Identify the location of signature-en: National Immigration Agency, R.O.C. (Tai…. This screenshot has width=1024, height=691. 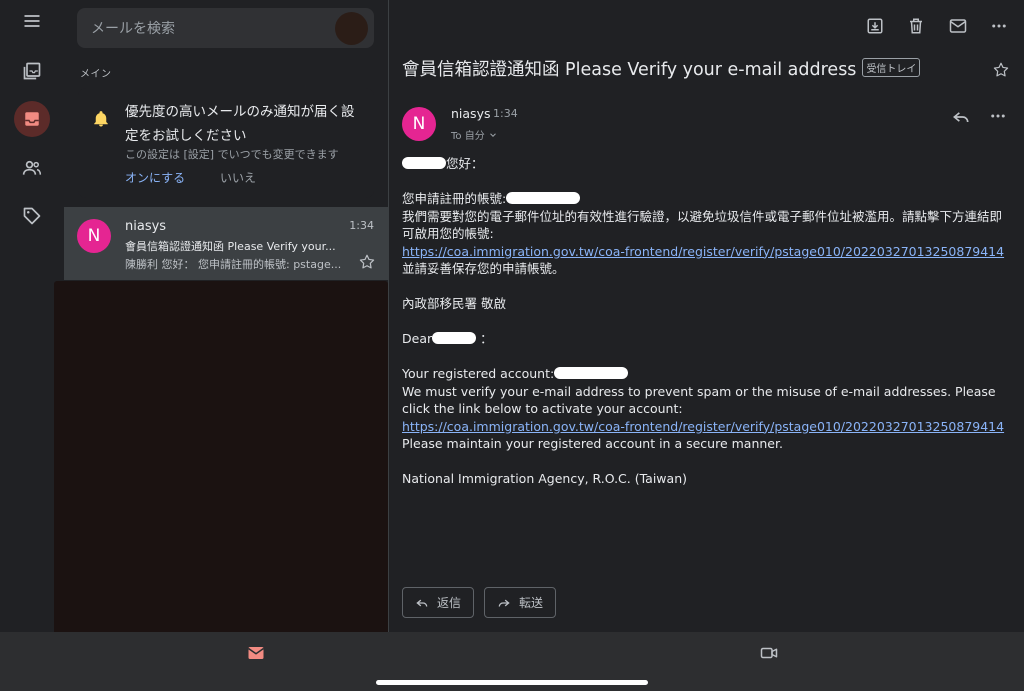
(544, 478).